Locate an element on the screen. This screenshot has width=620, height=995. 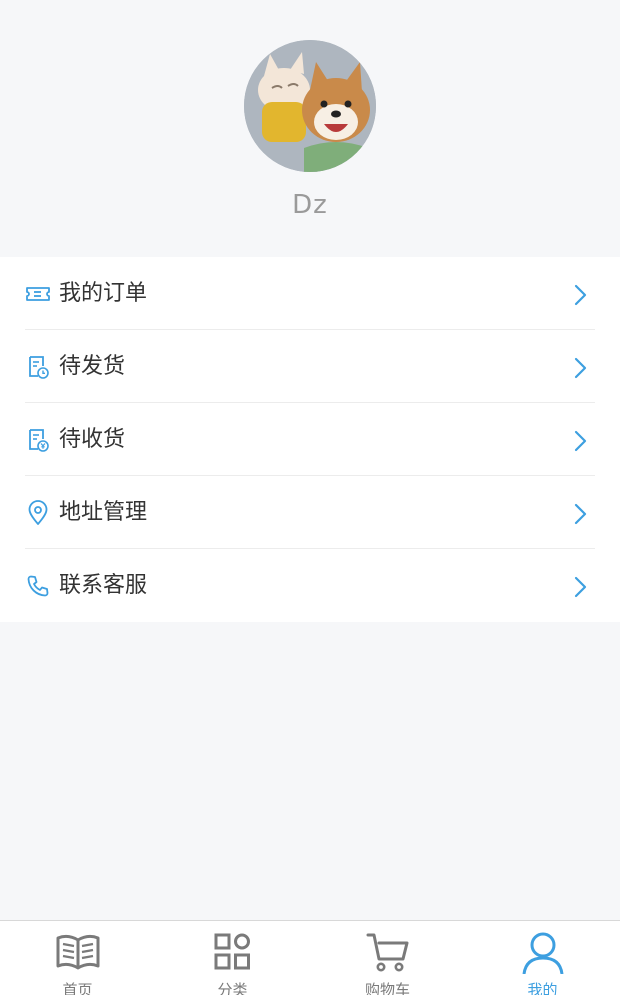
menu-item-label: 联系客服 is located at coordinates (103, 585).